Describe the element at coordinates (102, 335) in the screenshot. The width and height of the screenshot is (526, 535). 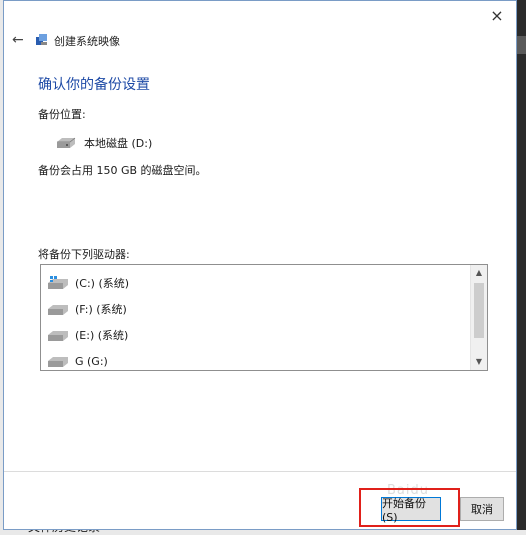
I see `list-item-label: (E:) (系统)` at that location.